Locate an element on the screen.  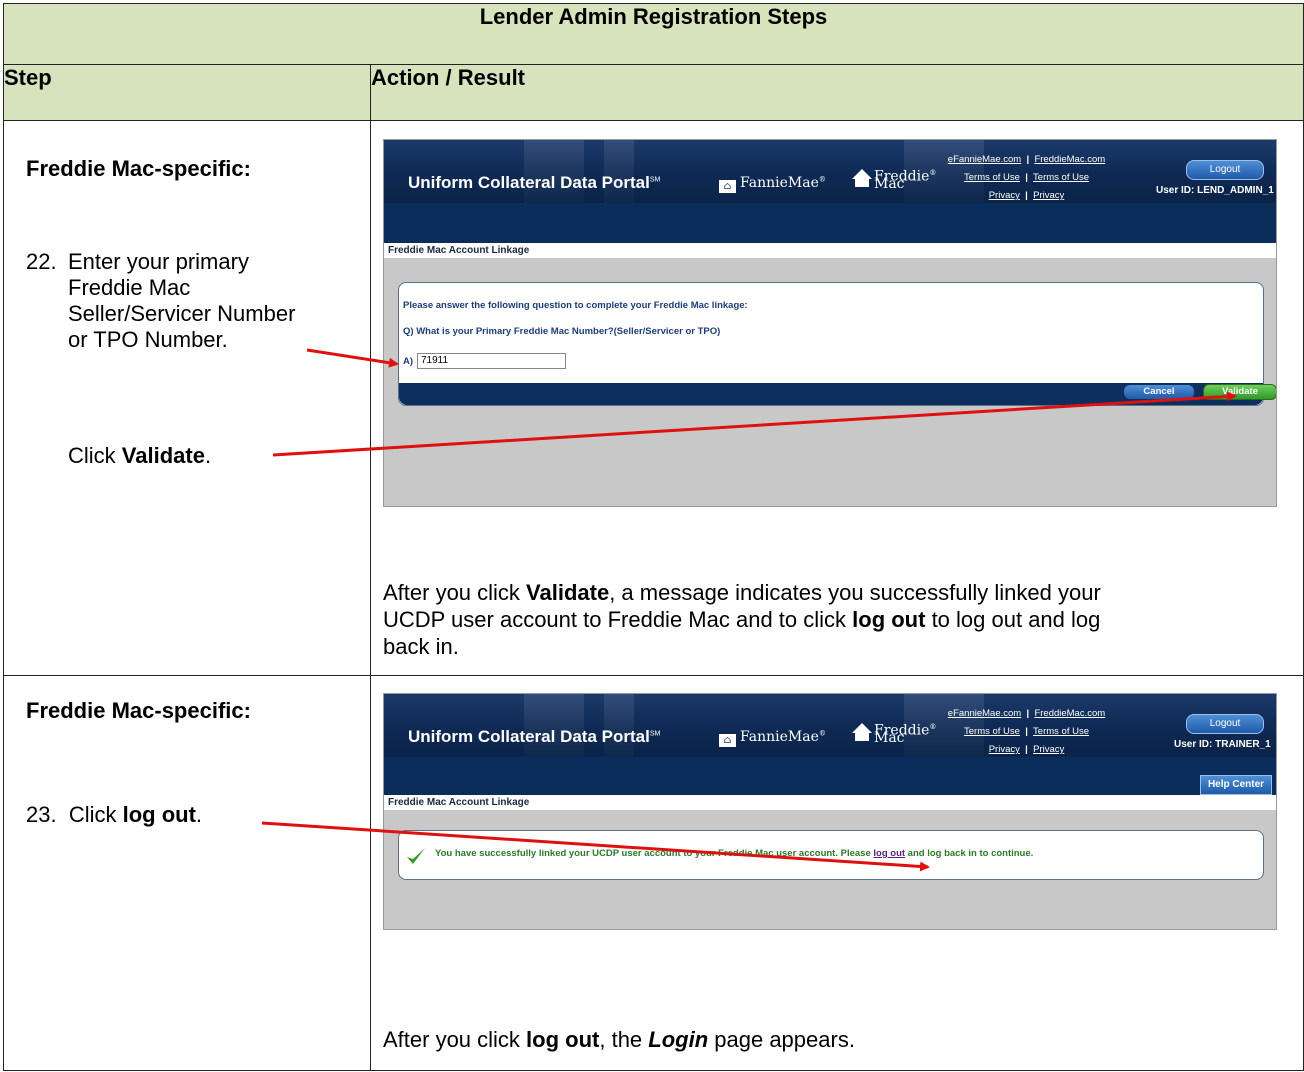
freddiemac-link: FreddieMac.com is located at coordinates (1069, 159).